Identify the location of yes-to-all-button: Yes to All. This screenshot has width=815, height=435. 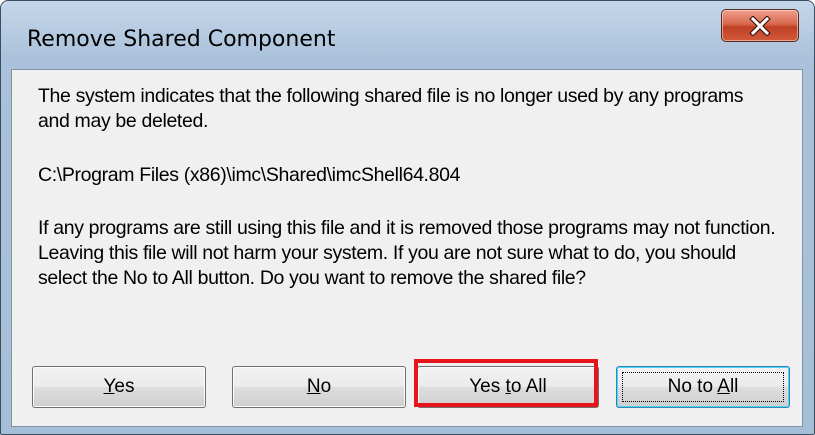
(508, 387).